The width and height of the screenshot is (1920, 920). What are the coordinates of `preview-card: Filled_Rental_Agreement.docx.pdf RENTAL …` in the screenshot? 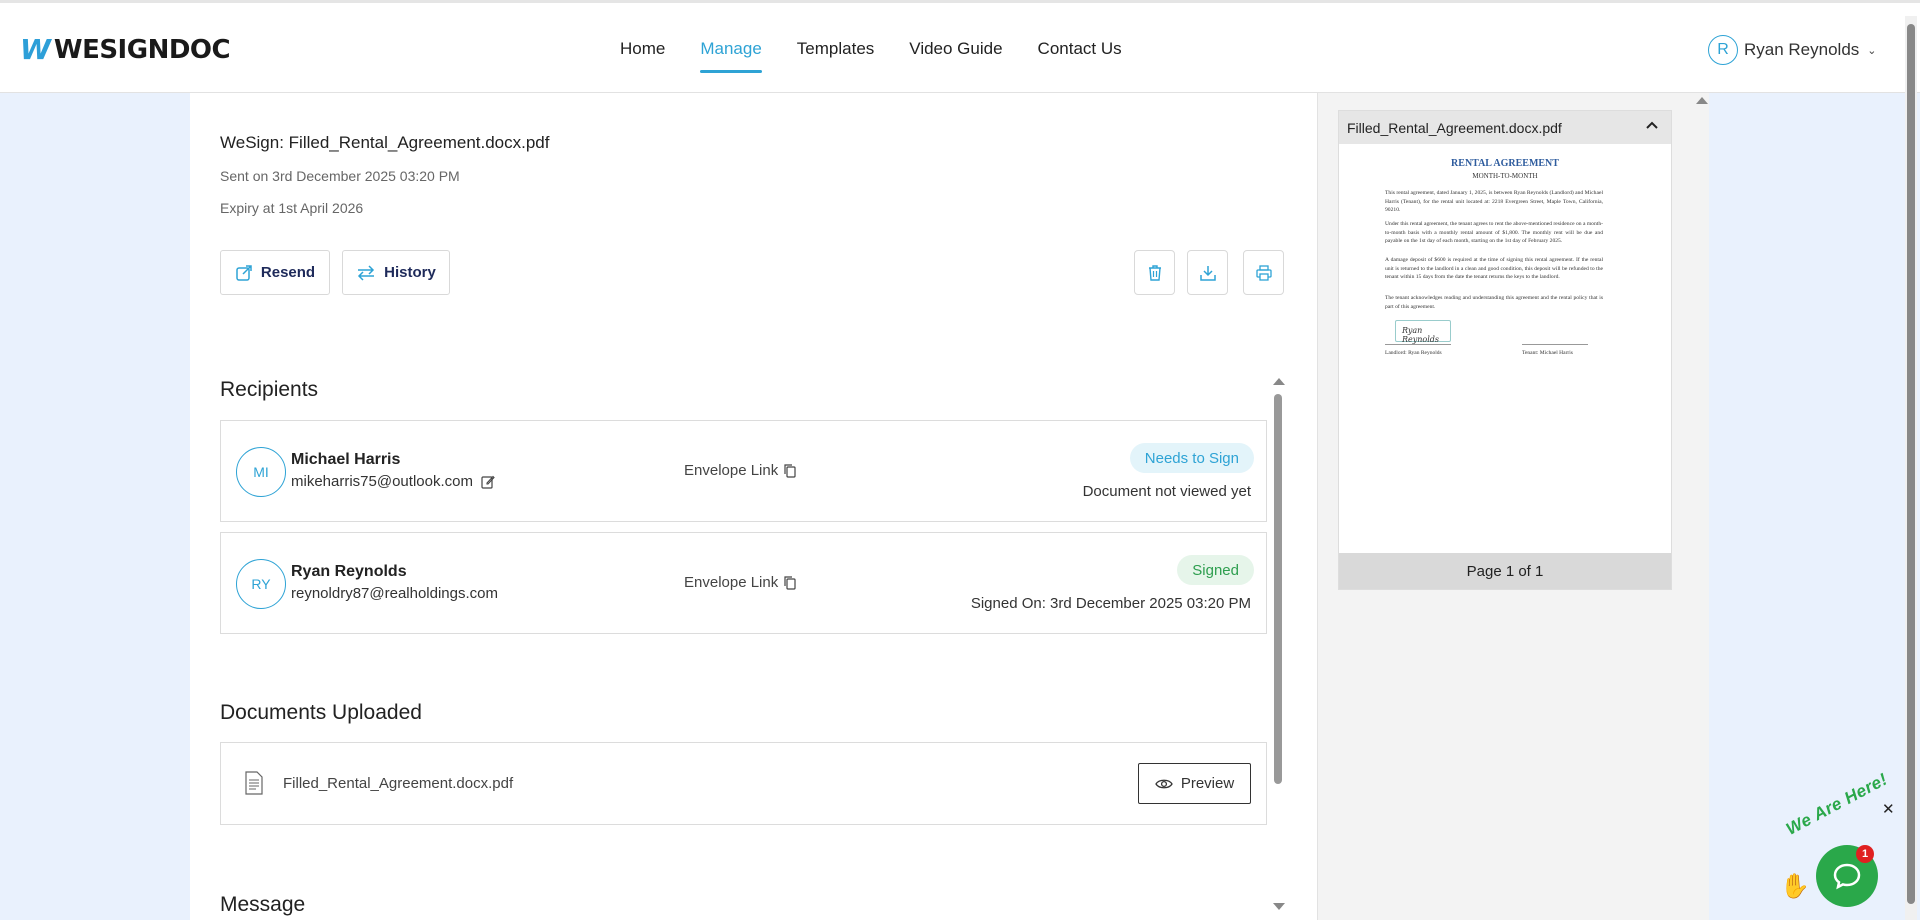 It's located at (1505, 350).